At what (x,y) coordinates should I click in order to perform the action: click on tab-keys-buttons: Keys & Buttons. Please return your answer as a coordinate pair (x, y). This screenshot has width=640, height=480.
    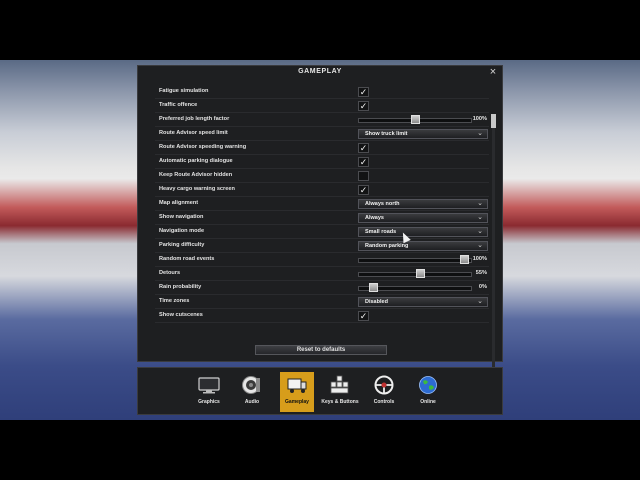
    Looking at the image, I should click on (340, 392).